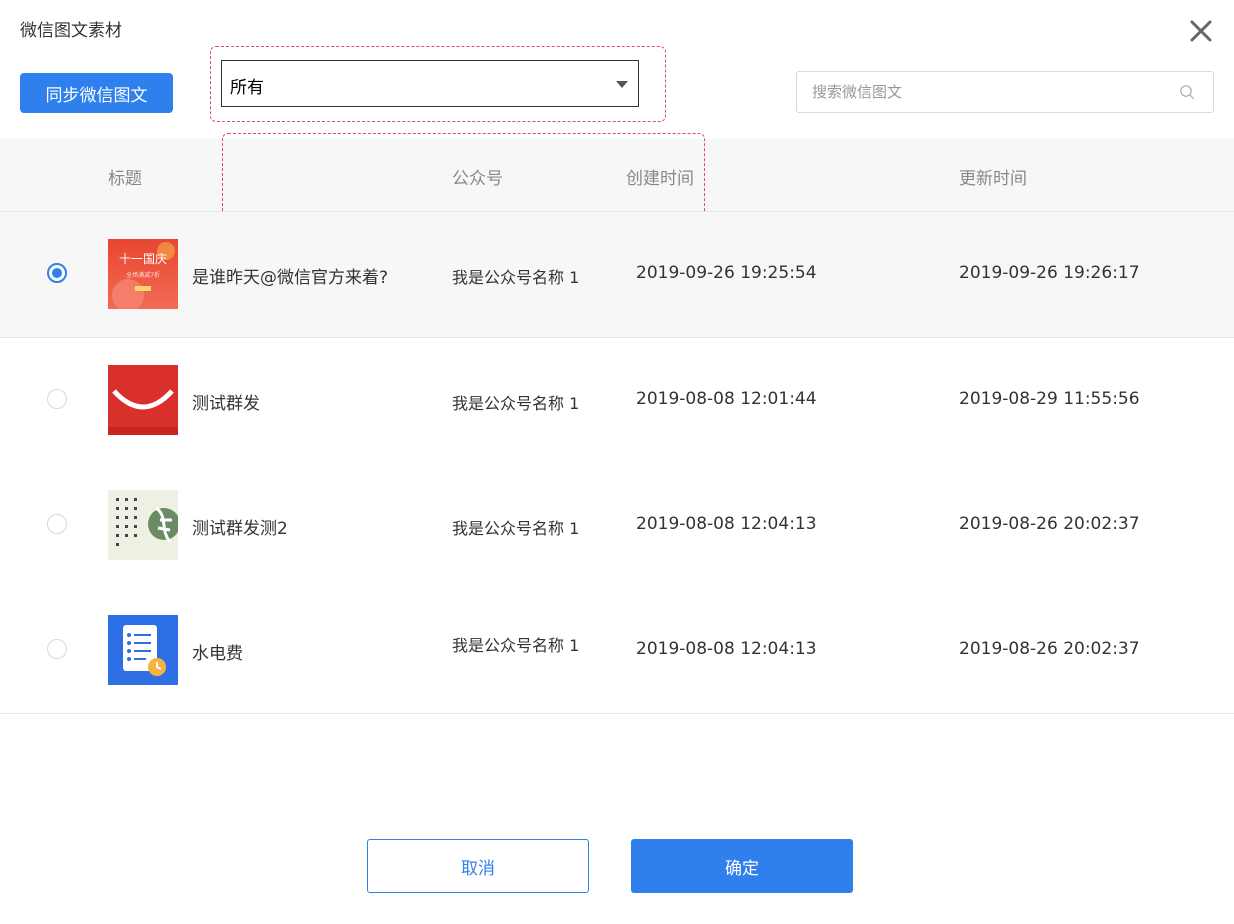 Image resolution: width=1234 pixels, height=924 pixels. What do you see at coordinates (726, 399) in the screenshot?
I see `row-created-time: 2019-08-08 12:01:44` at bounding box center [726, 399].